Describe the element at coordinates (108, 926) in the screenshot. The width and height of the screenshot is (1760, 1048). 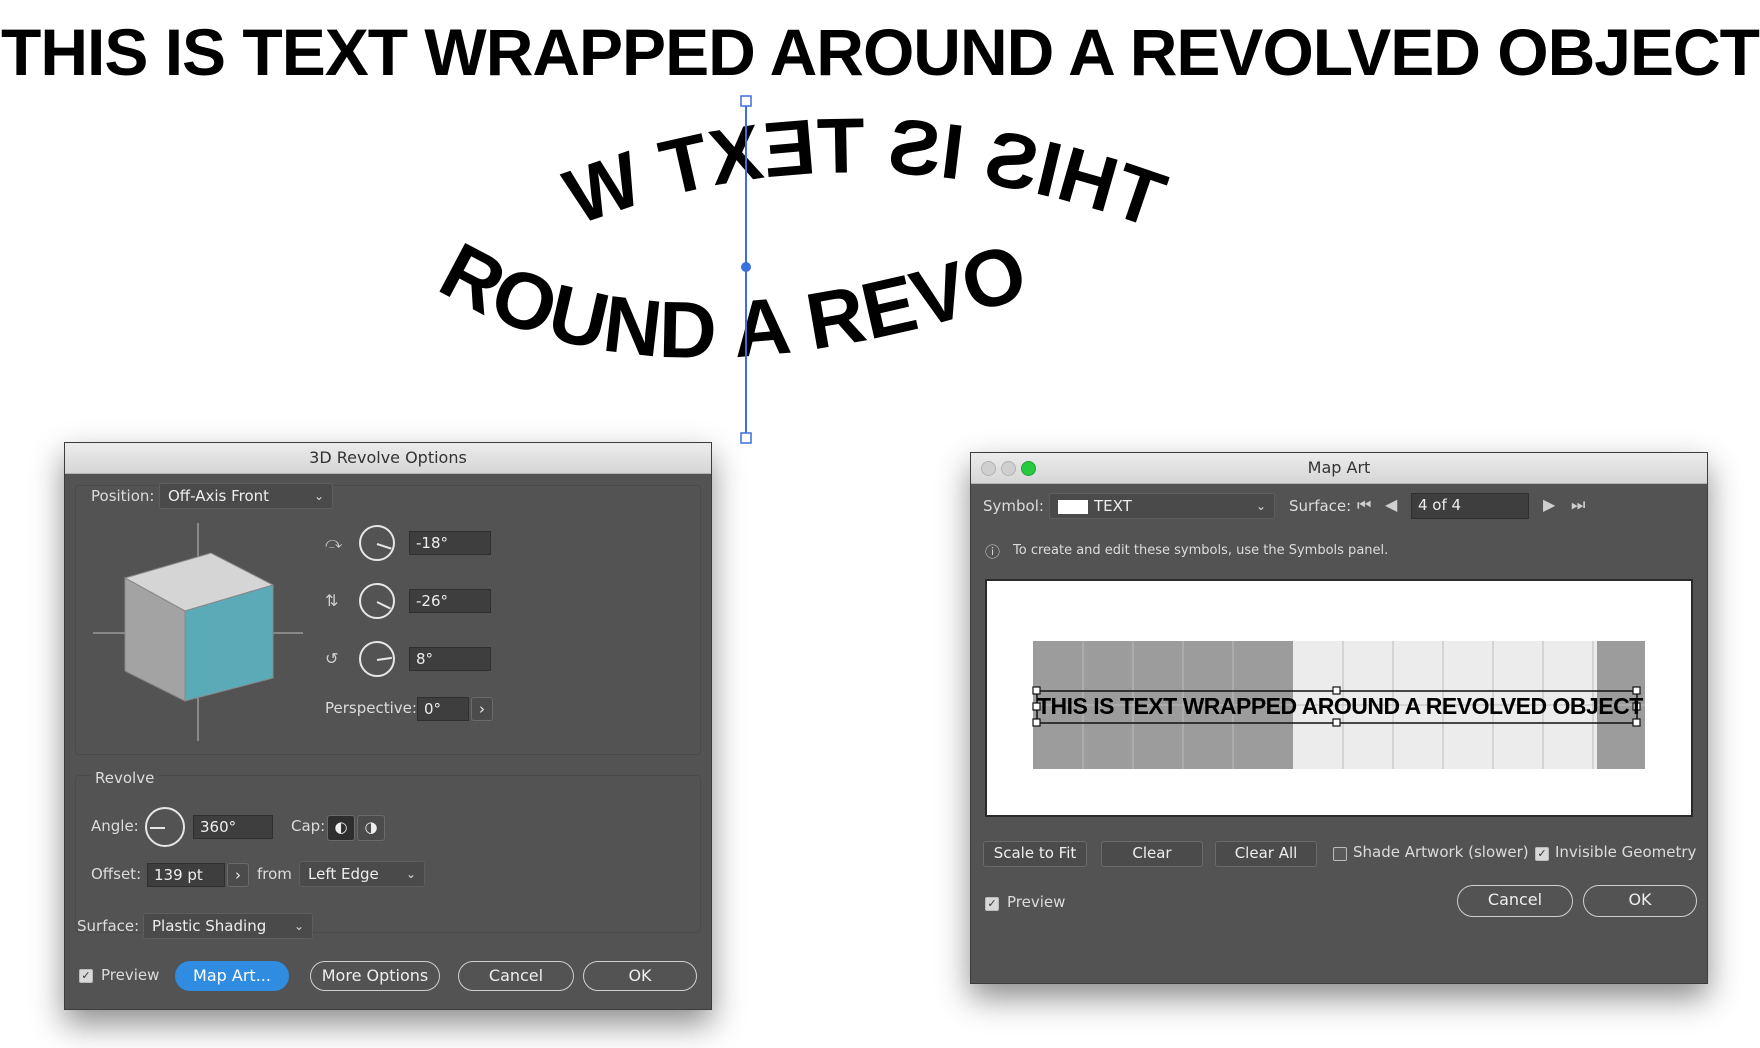
I see `surface-label: Surface:` at that location.